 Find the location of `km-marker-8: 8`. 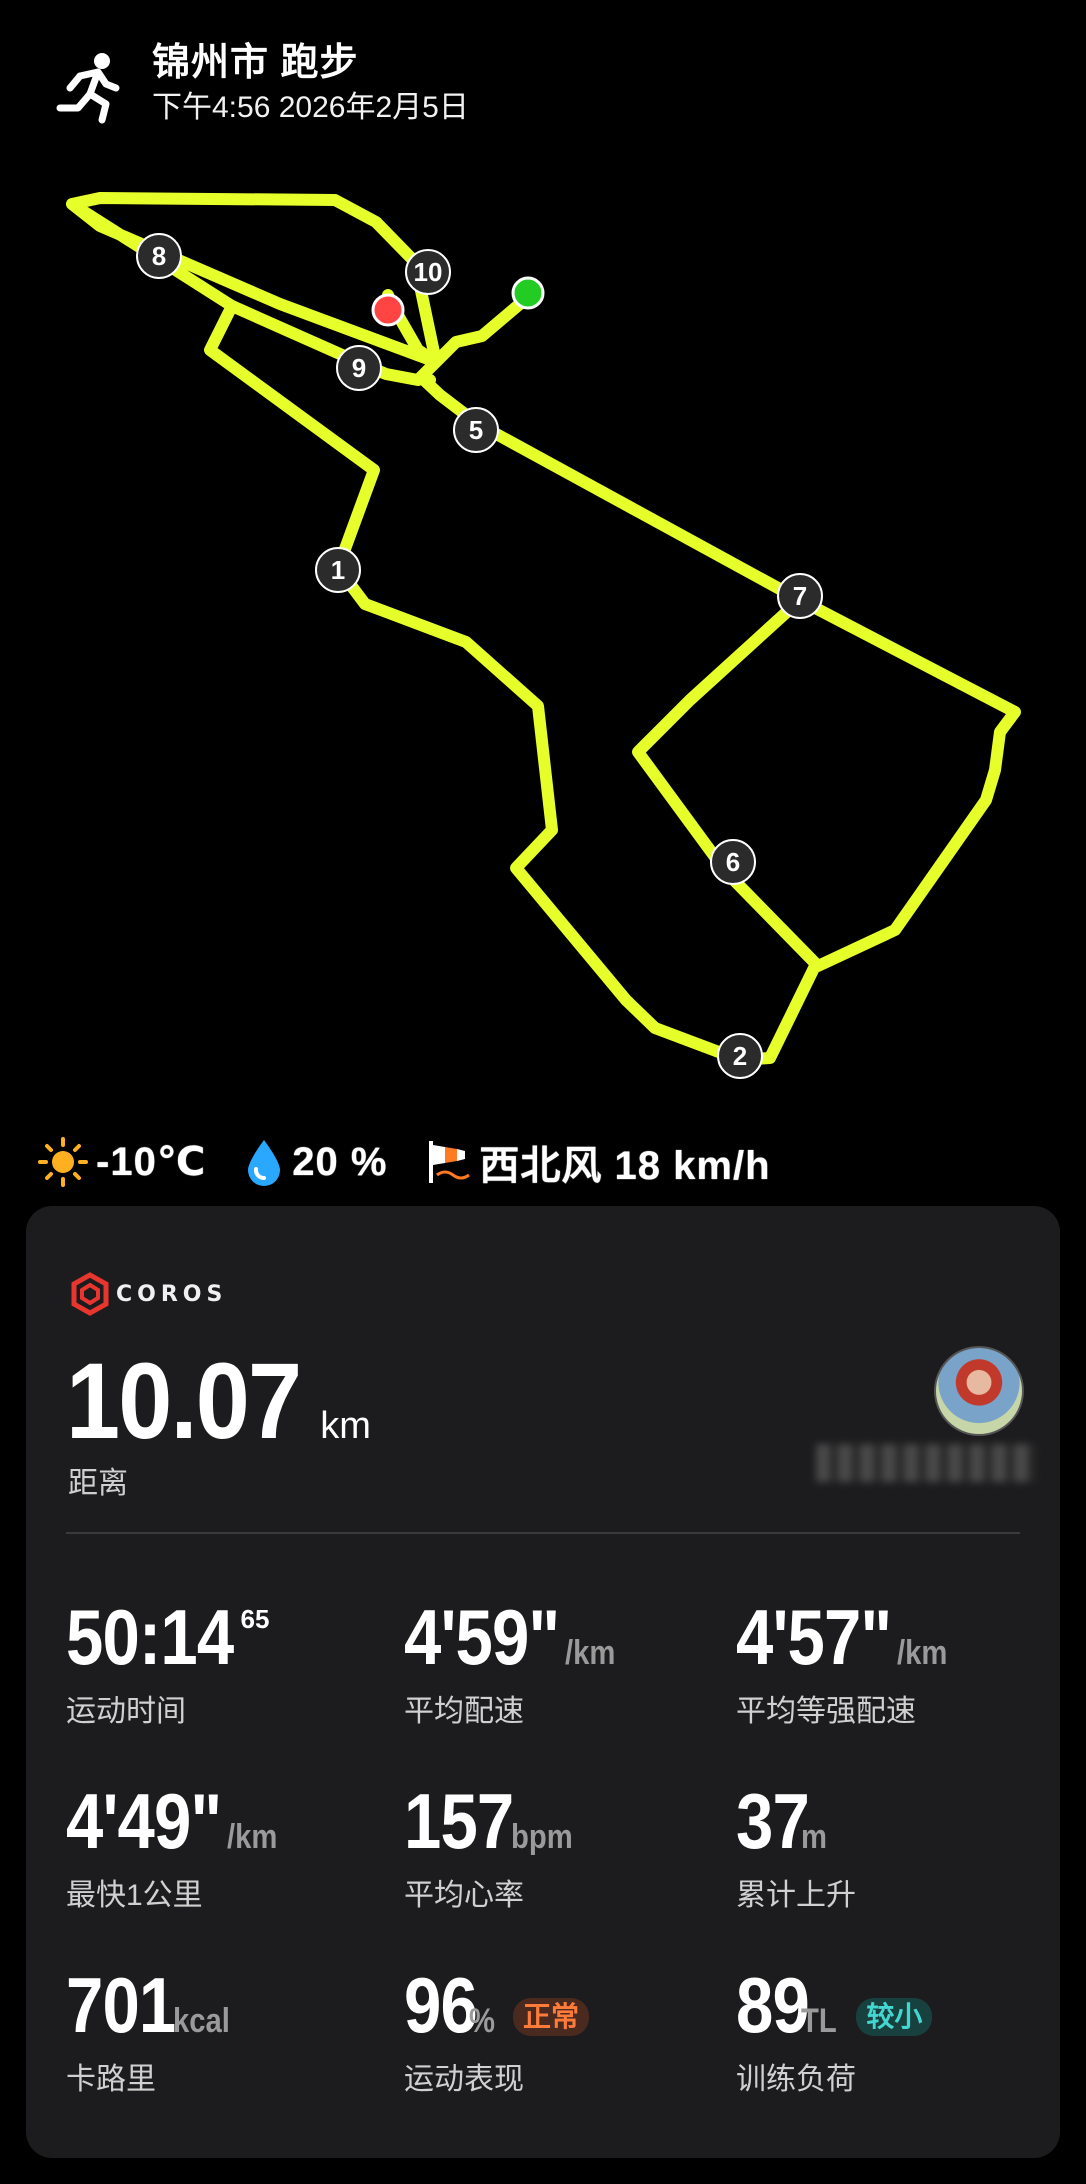

km-marker-8: 8 is located at coordinates (159, 256).